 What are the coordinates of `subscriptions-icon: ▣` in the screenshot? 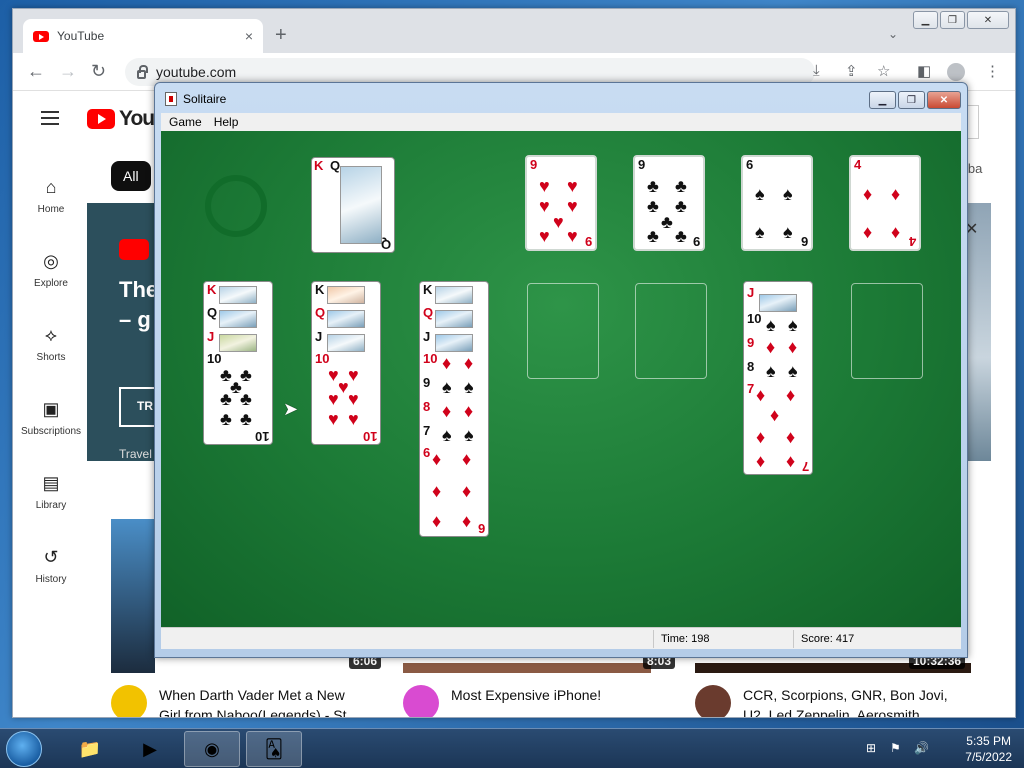 It's located at (51, 408).